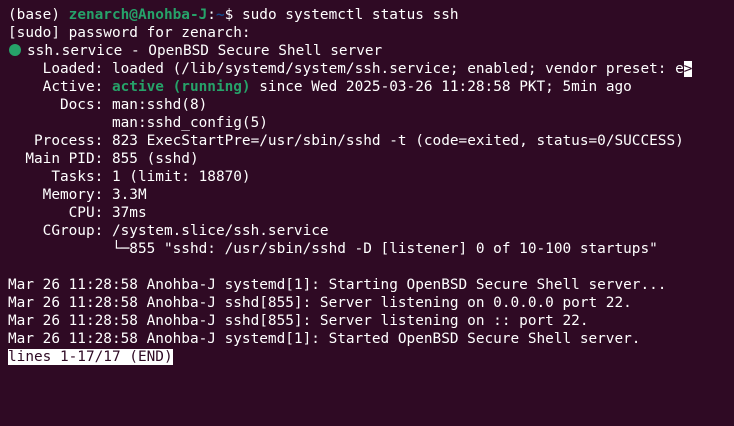 This screenshot has height=426, width=734. I want to click on main-pid-line: Main PID: 855 (sshd), so click(371, 159).